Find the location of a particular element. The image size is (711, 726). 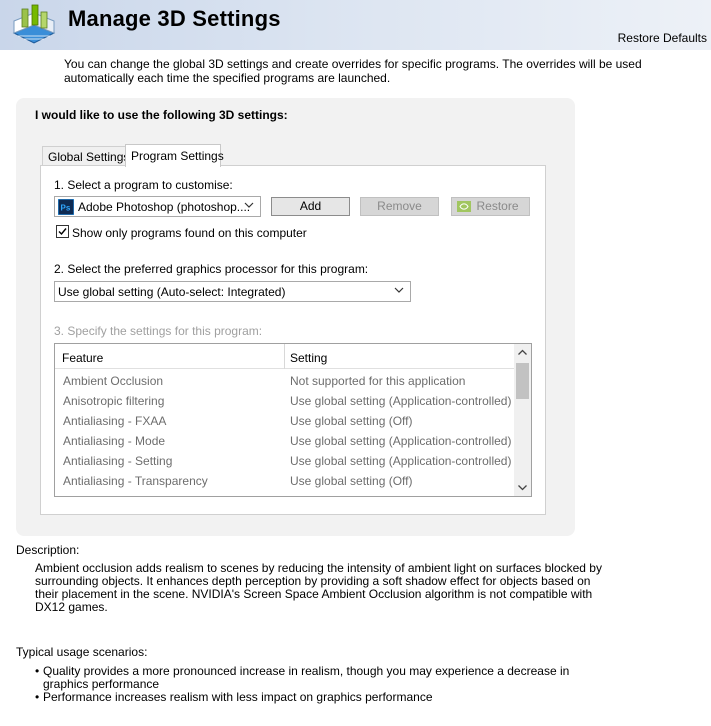

page-title: Manage 3D Settings is located at coordinates (174, 18).